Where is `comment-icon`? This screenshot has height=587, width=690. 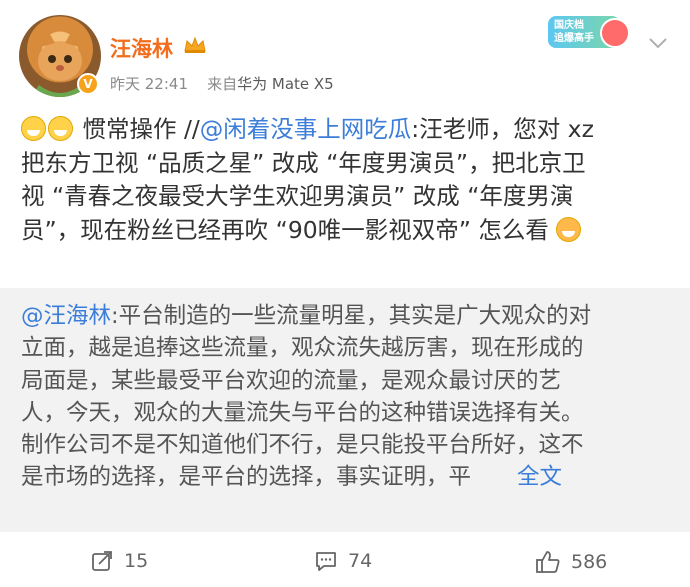
comment-icon is located at coordinates (326, 561).